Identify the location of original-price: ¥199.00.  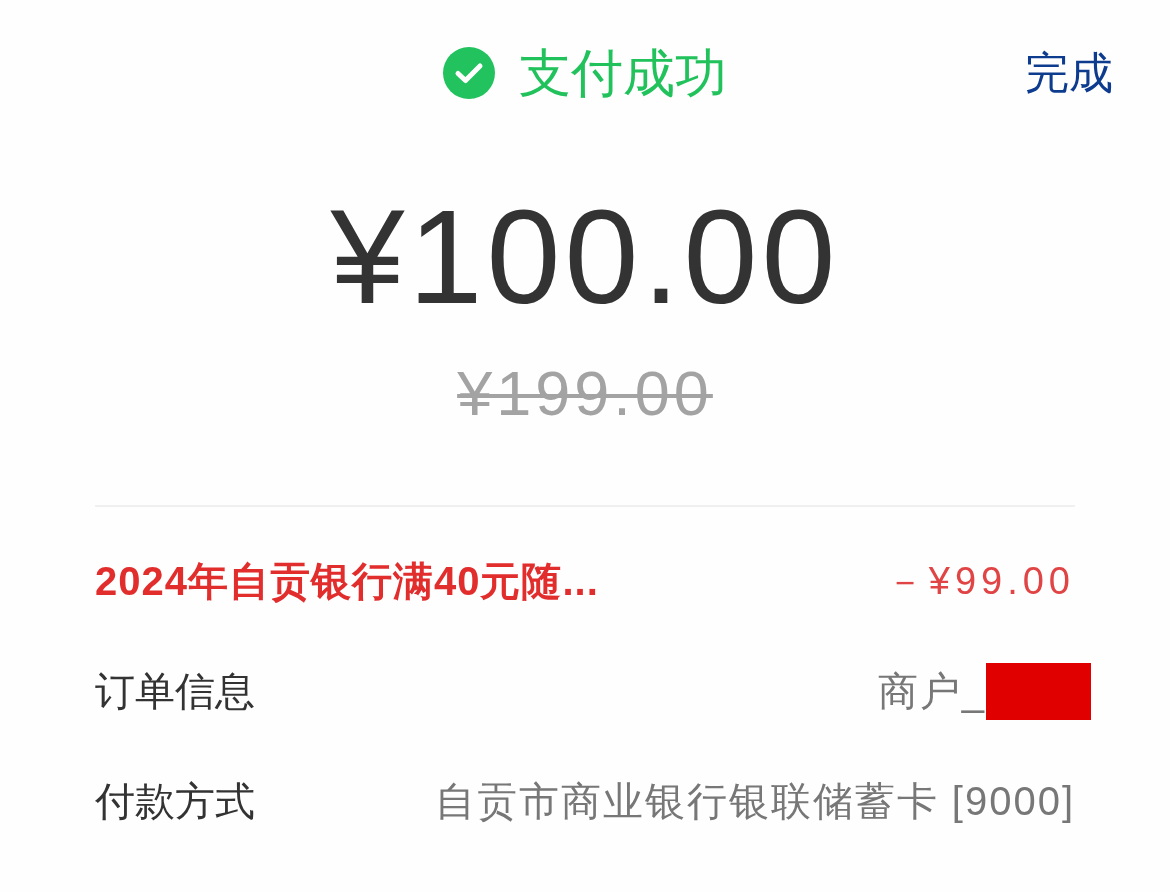
(585, 393).